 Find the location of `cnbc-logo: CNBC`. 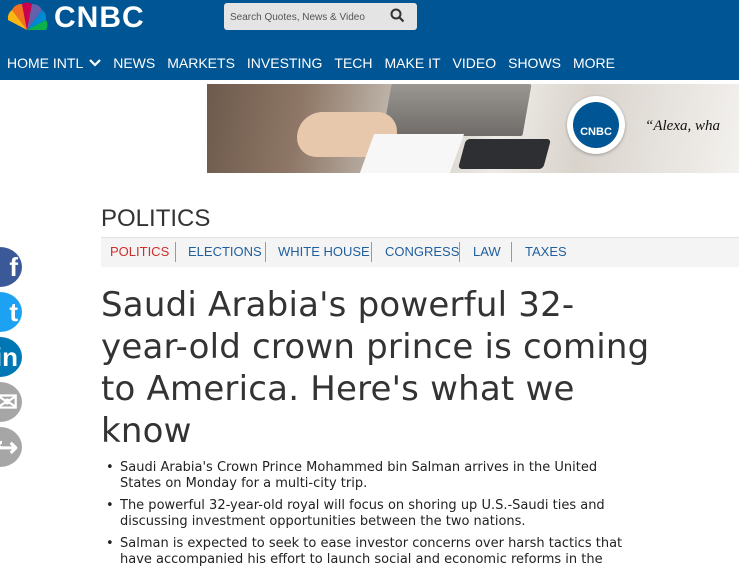

cnbc-logo: CNBC is located at coordinates (95, 17).